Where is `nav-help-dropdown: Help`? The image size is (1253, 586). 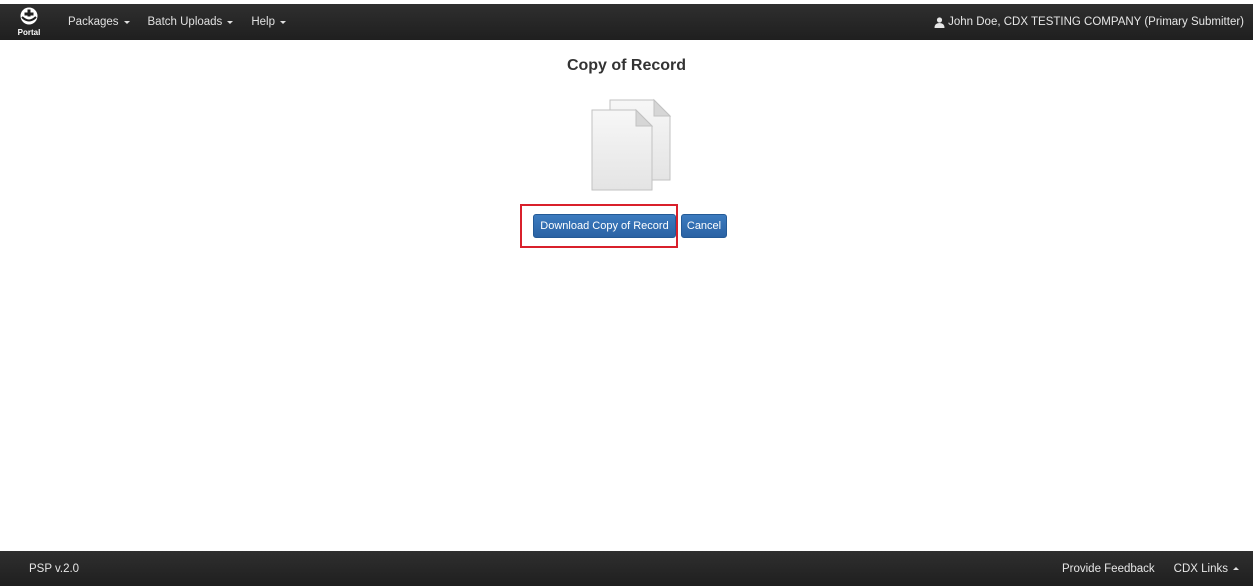 nav-help-dropdown: Help is located at coordinates (268, 22).